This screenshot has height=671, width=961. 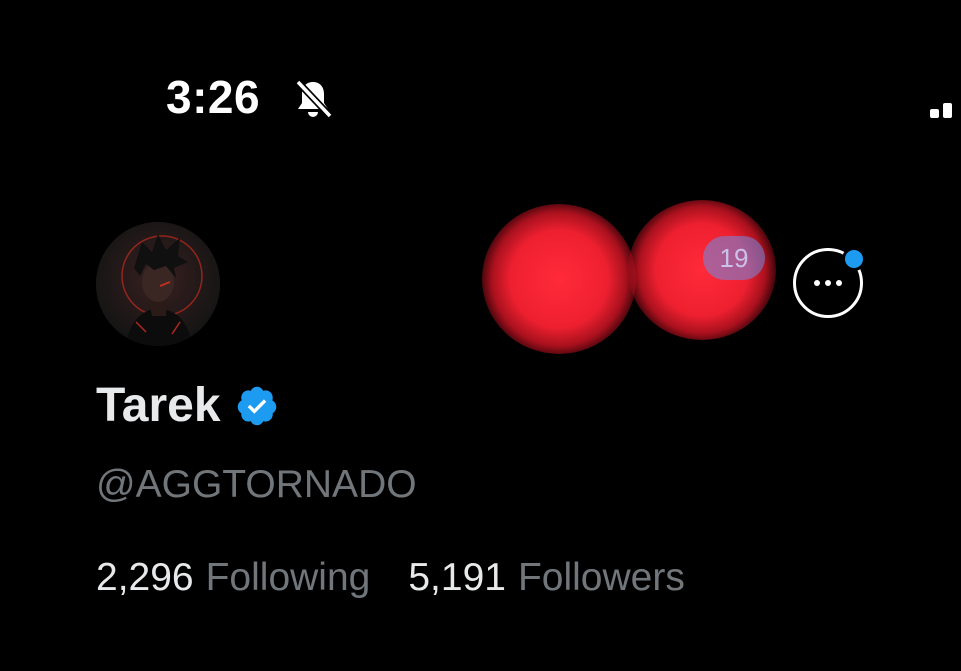 I want to click on signal-icon, so click(x=941, y=110).